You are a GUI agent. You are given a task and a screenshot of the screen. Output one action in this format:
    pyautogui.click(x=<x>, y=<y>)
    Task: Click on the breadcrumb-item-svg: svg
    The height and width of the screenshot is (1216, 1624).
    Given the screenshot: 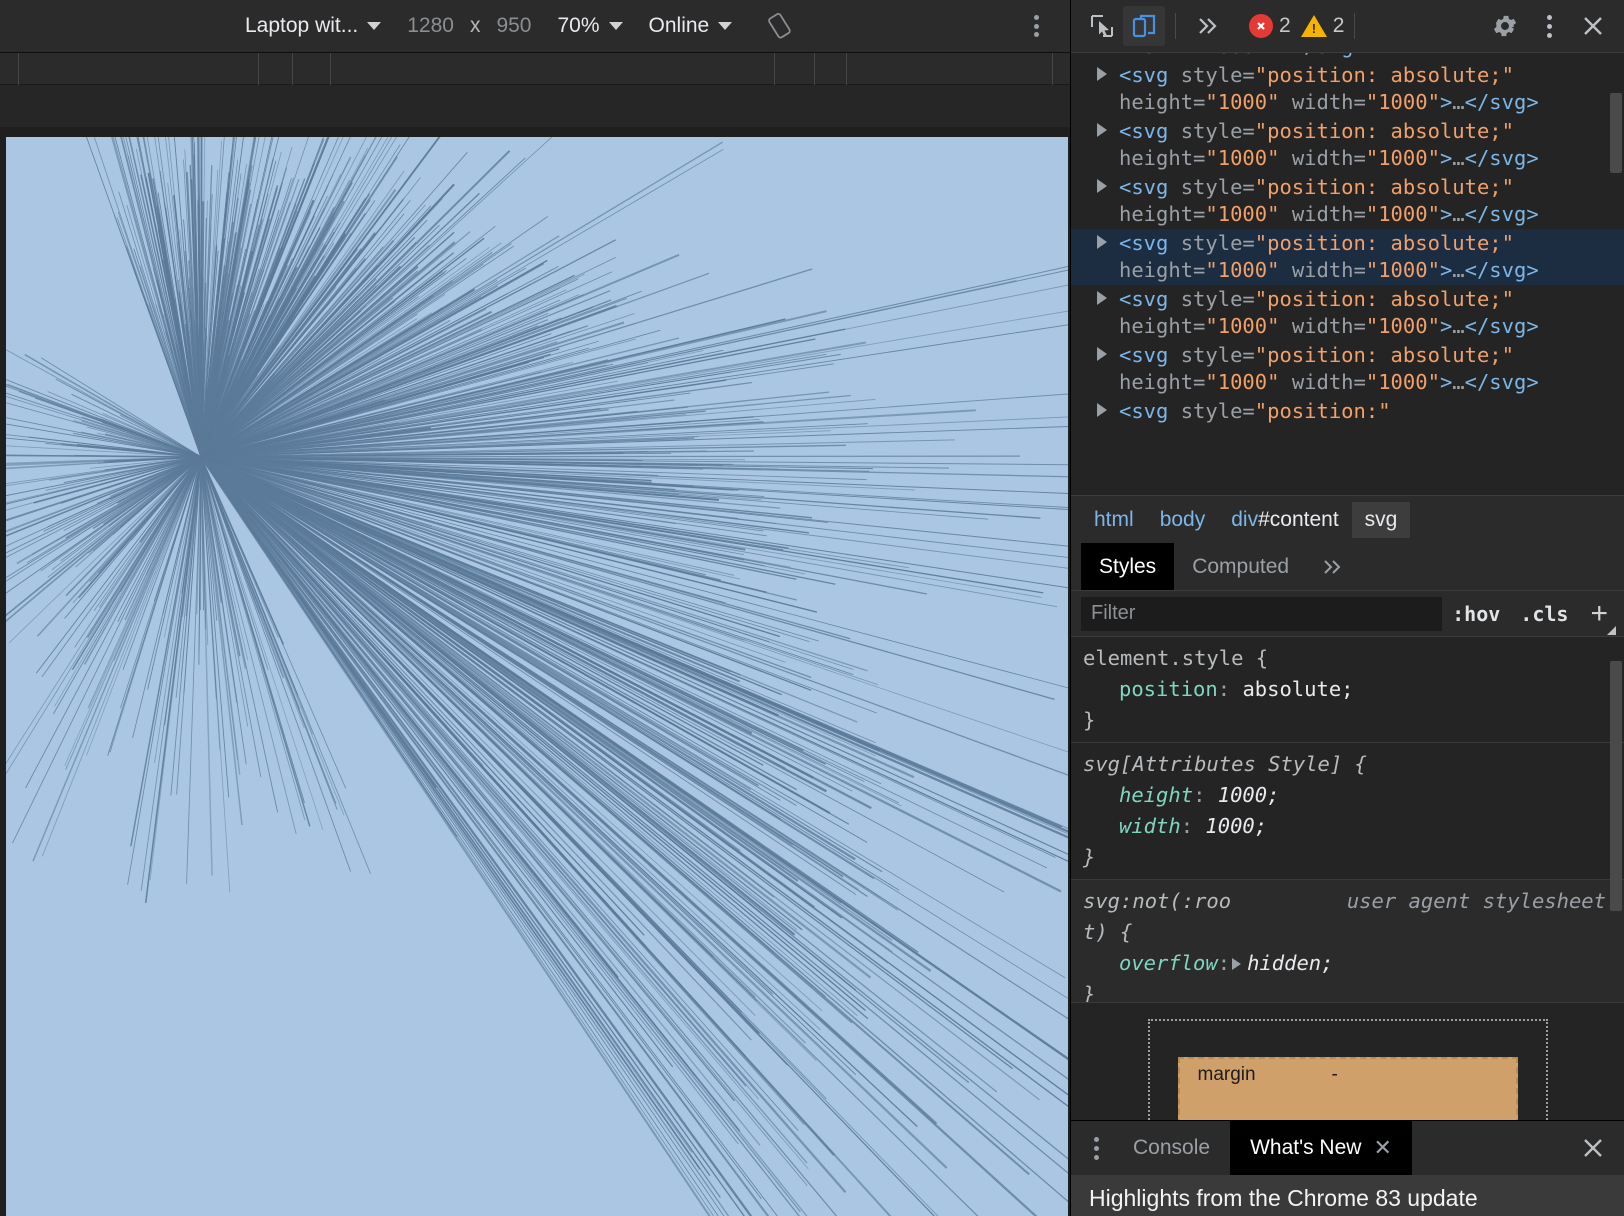 What is the action you would take?
    pyautogui.click(x=1381, y=519)
    